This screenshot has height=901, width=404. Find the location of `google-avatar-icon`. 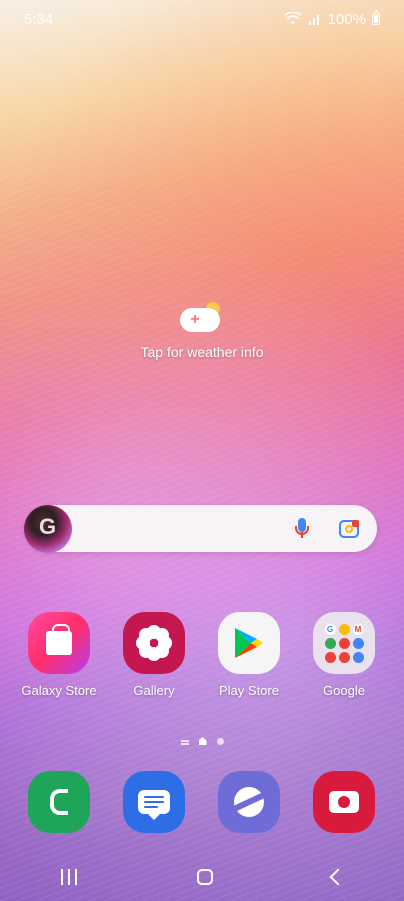

google-avatar-icon is located at coordinates (48, 528).